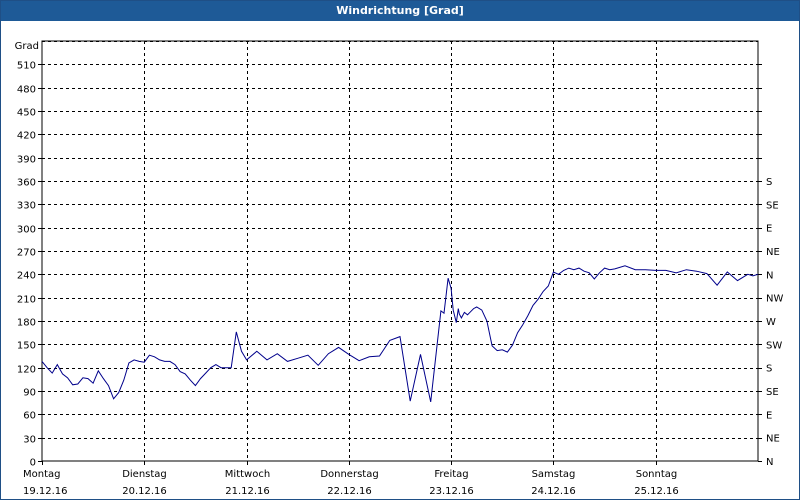 The image size is (800, 500). I want to click on y-tick-label: 60, so click(29, 416).